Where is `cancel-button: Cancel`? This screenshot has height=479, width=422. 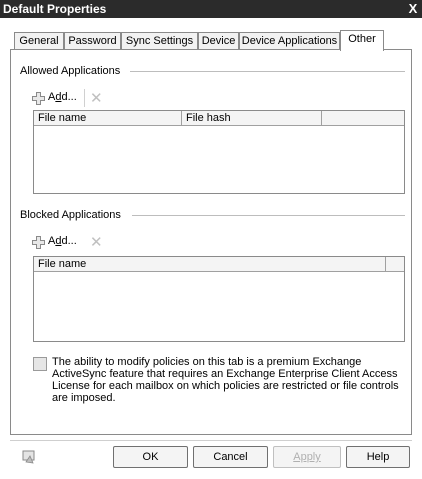 cancel-button: Cancel is located at coordinates (230, 457).